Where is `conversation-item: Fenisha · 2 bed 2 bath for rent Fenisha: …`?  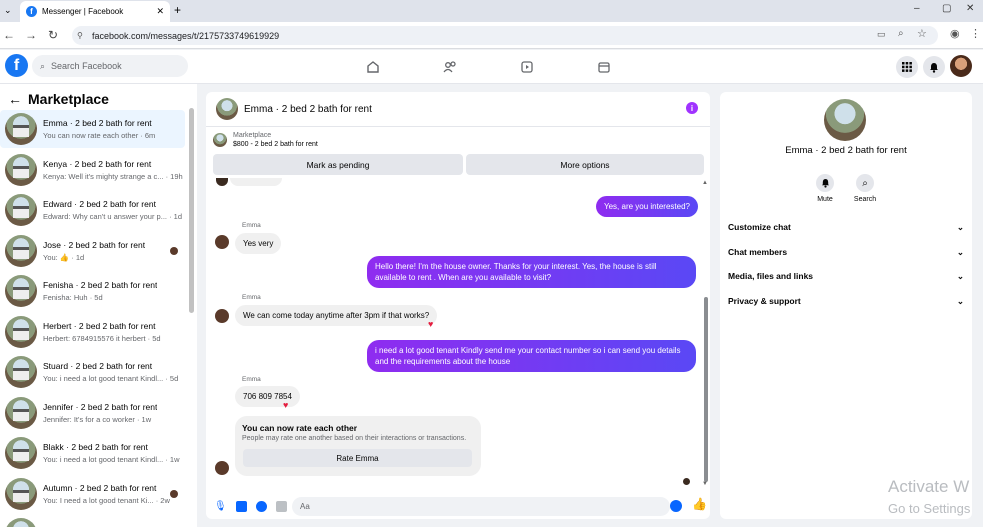 conversation-item: Fenisha · 2 bed 2 bath for rent Fenisha: … is located at coordinates (92, 291).